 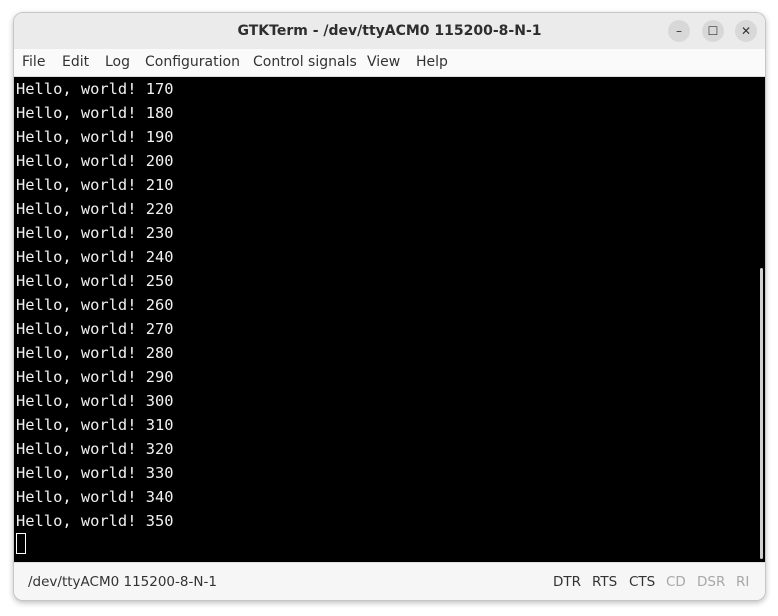 What do you see at coordinates (743, 582) in the screenshot?
I see `signal-ri: RI` at bounding box center [743, 582].